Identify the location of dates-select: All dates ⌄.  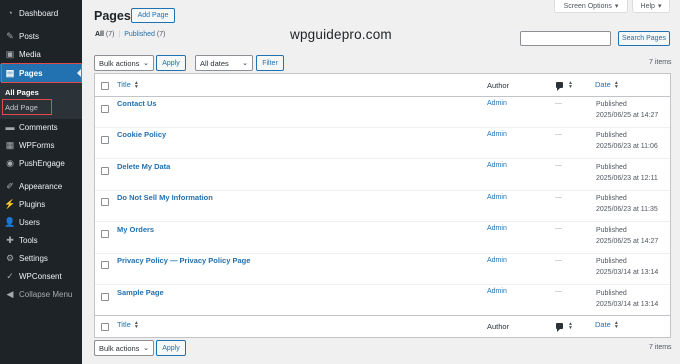
(224, 63).